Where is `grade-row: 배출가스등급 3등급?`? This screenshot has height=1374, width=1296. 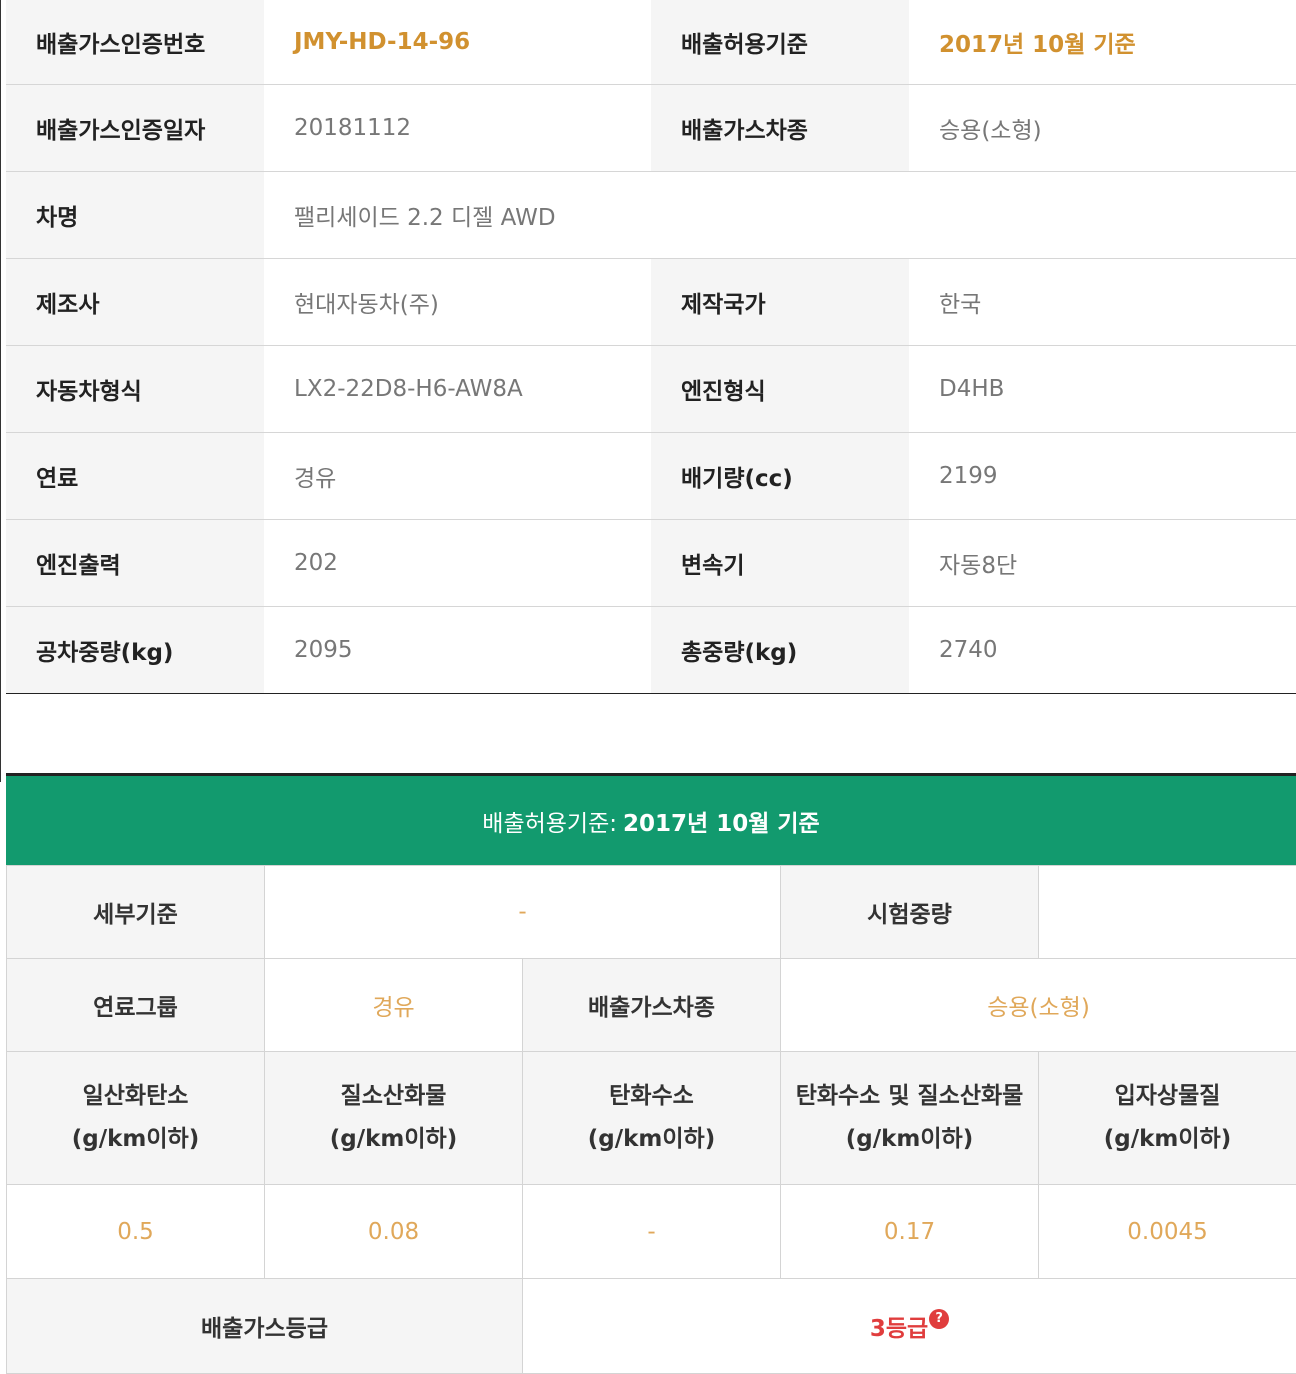 grade-row: 배출가스등급 3등급? is located at coordinates (651, 1326).